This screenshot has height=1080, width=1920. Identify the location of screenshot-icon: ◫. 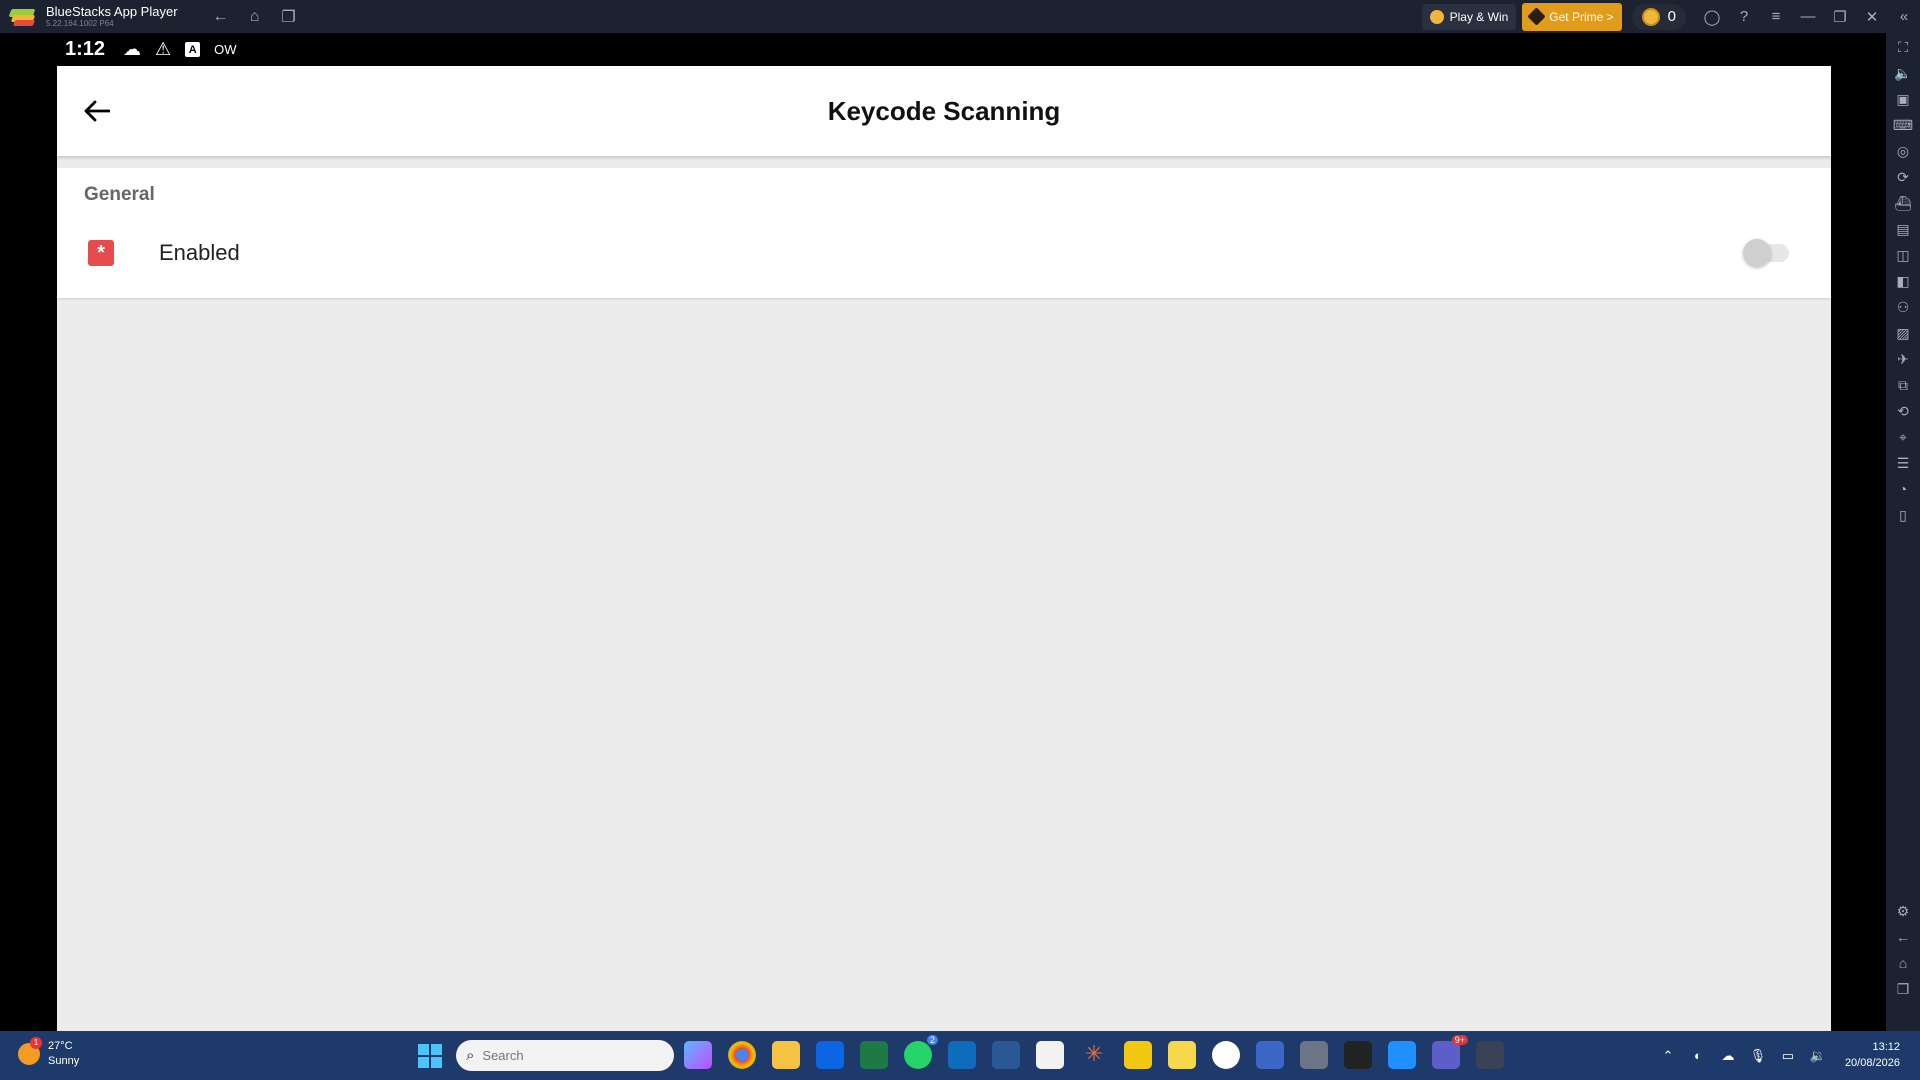
(1903, 255).